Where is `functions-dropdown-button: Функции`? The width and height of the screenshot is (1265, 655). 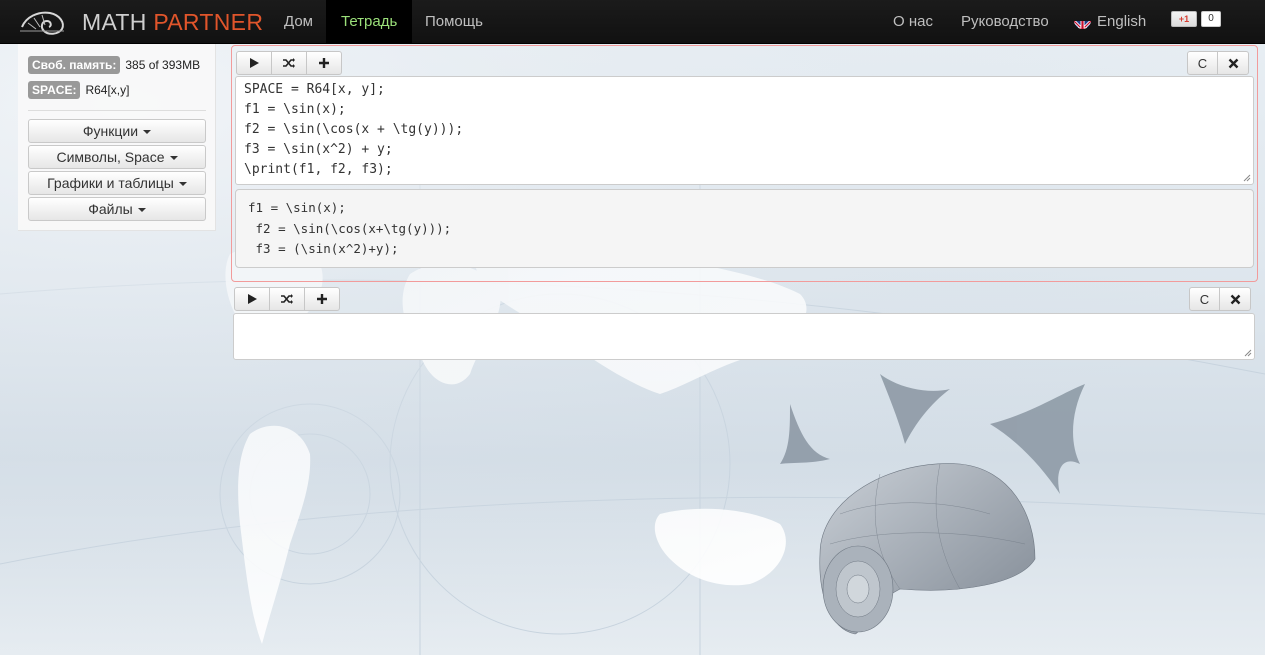
functions-dropdown-button: Функции is located at coordinates (117, 131).